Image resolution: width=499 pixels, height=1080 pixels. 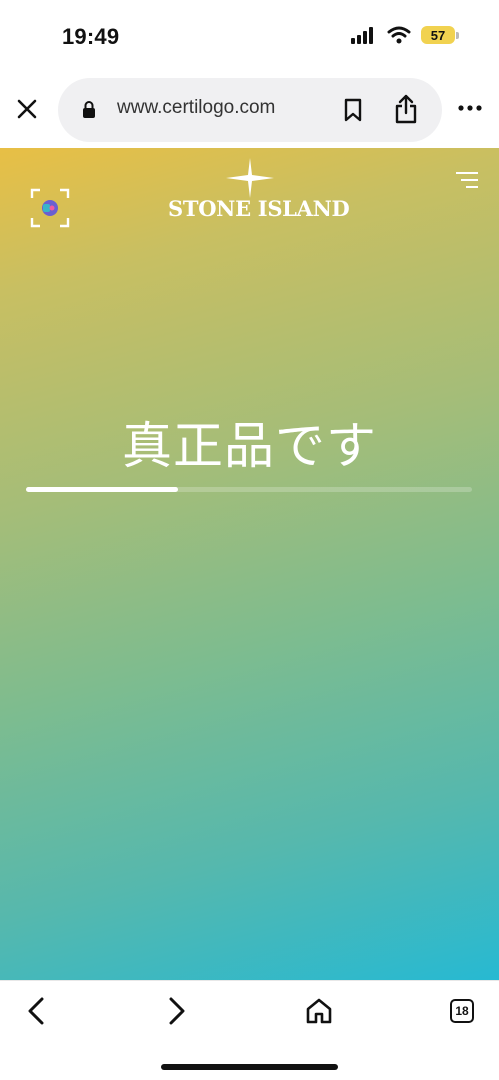 I want to click on home-icon, so click(x=319, y=1011).